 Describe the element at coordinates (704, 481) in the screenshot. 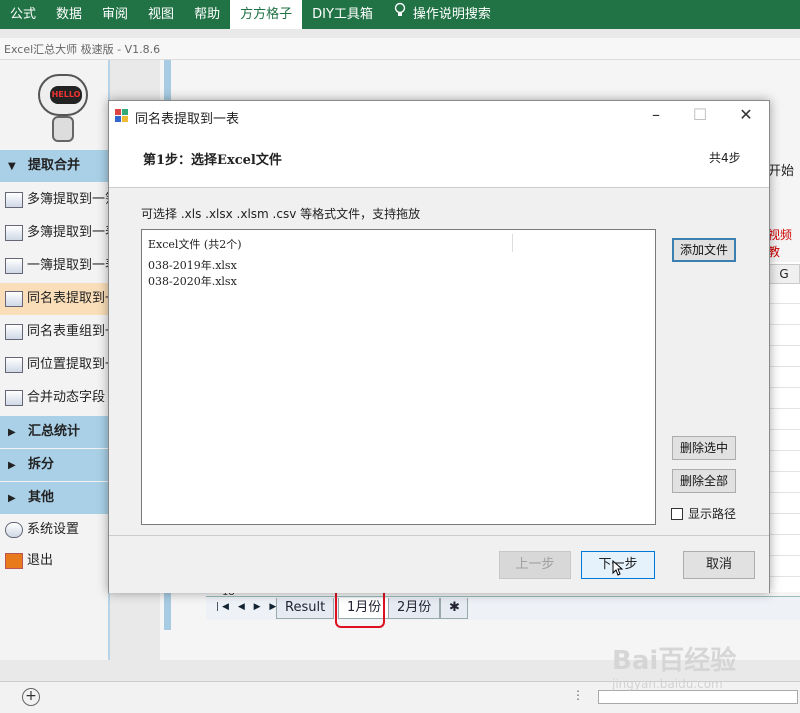

I see `delete-all-button: 删除全部` at that location.